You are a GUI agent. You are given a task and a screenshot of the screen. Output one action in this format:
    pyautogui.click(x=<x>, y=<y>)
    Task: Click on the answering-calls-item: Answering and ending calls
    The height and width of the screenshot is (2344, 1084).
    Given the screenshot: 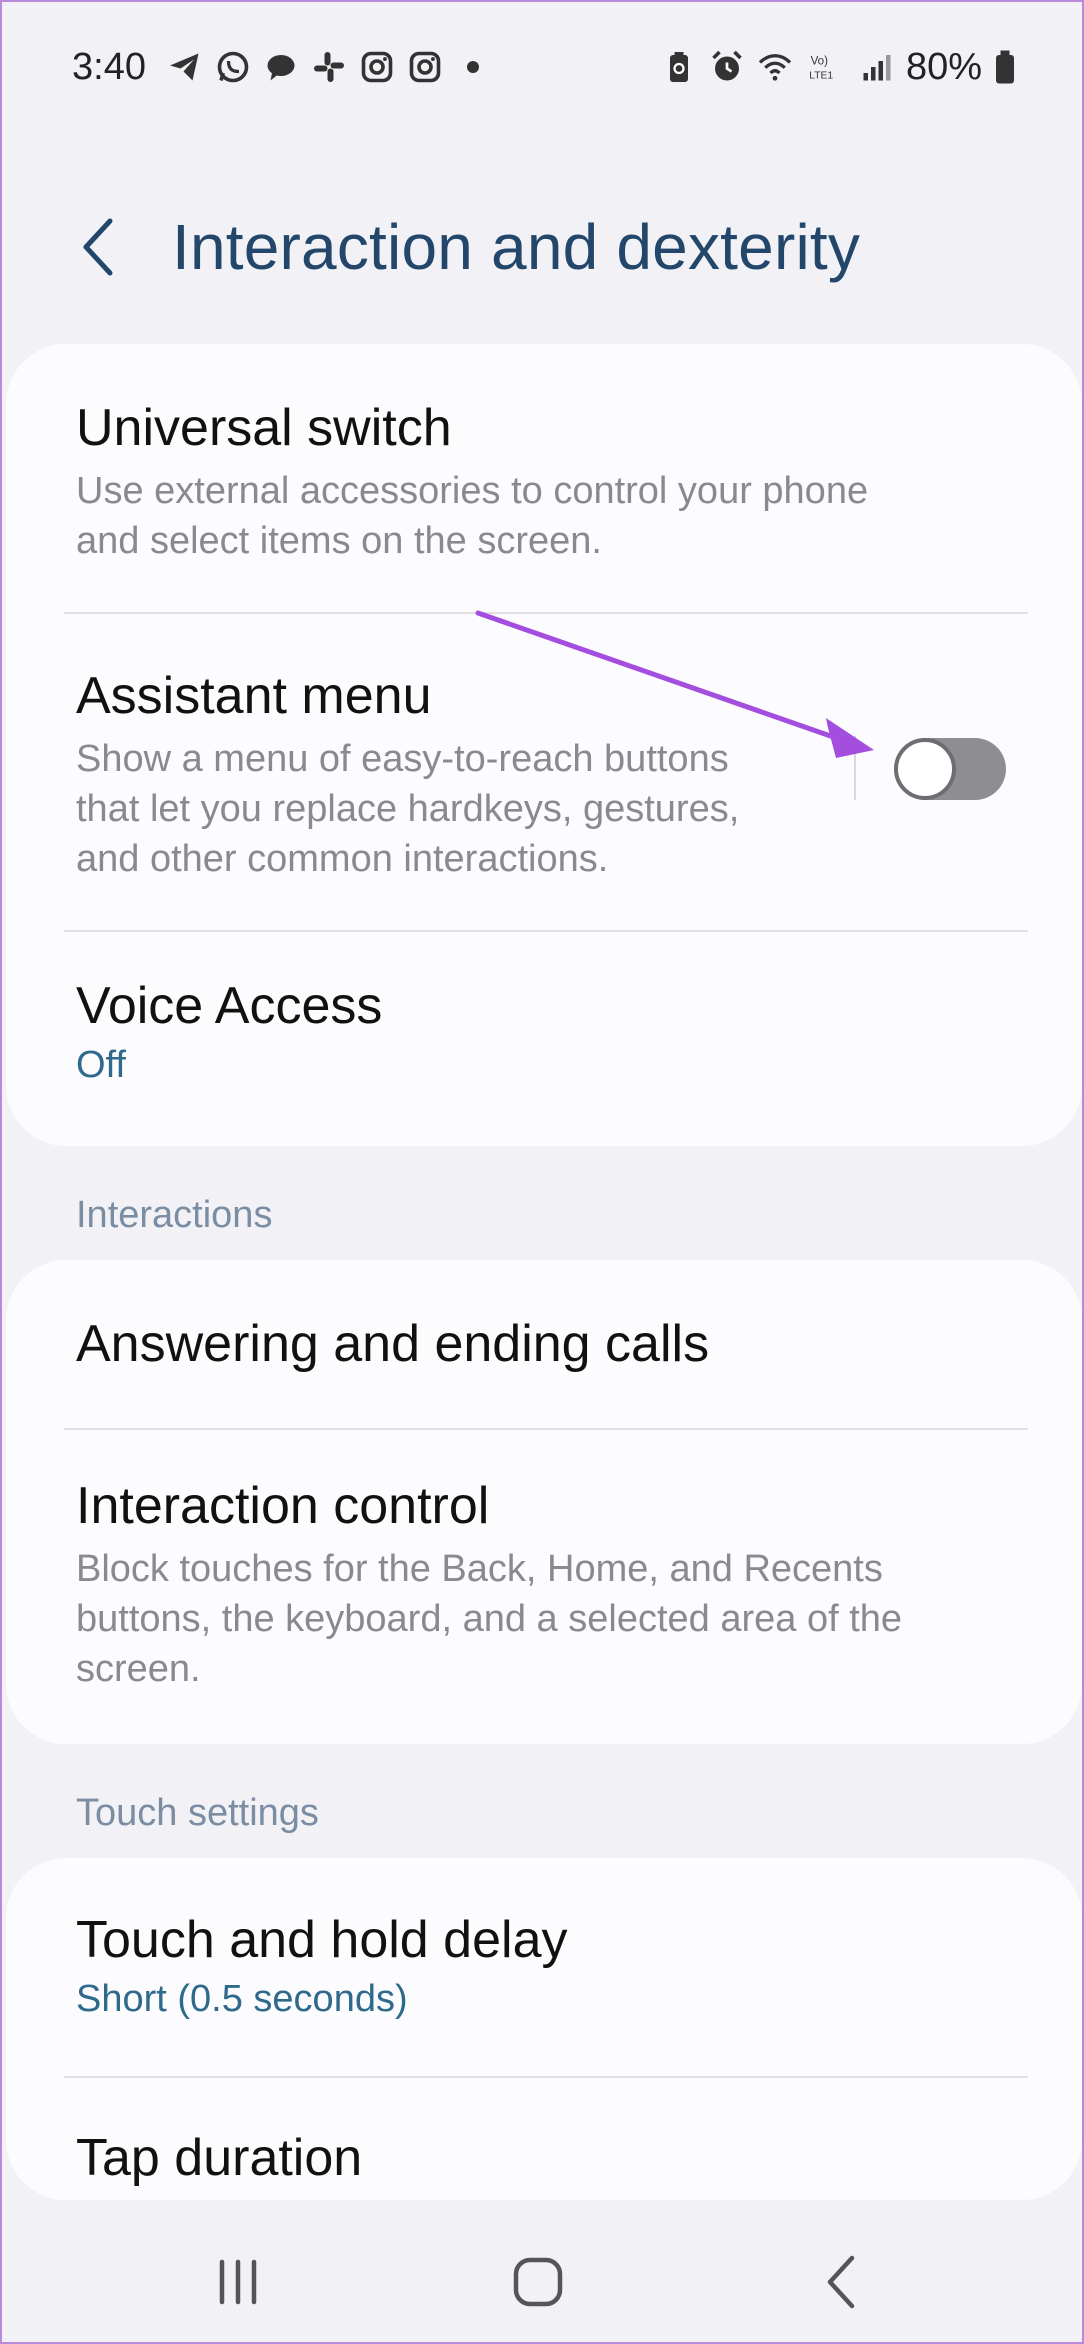 What is the action you would take?
    pyautogui.click(x=544, y=1344)
    